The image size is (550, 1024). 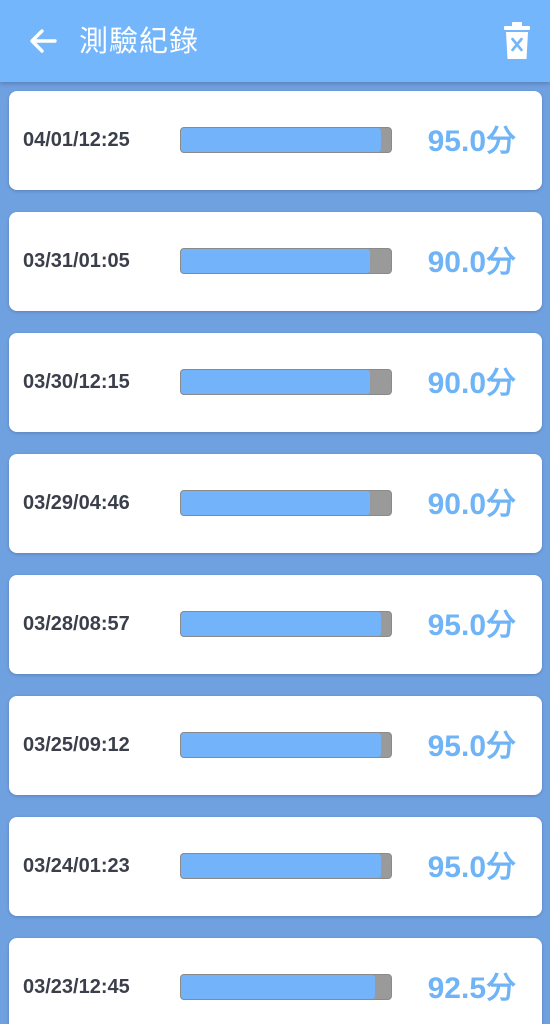 I want to click on record-date: 03/29/04:46, so click(x=76, y=503).